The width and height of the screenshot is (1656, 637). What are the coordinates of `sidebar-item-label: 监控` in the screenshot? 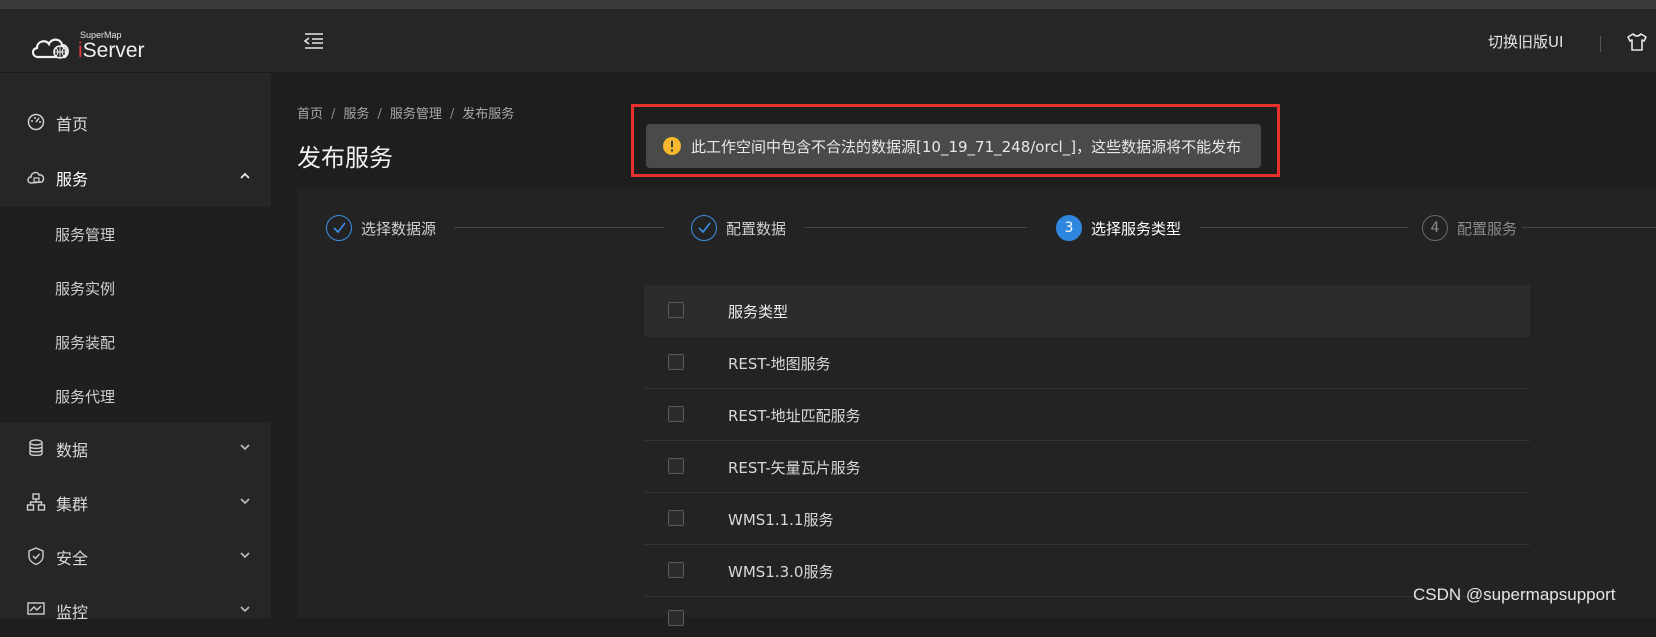 It's located at (72, 612).